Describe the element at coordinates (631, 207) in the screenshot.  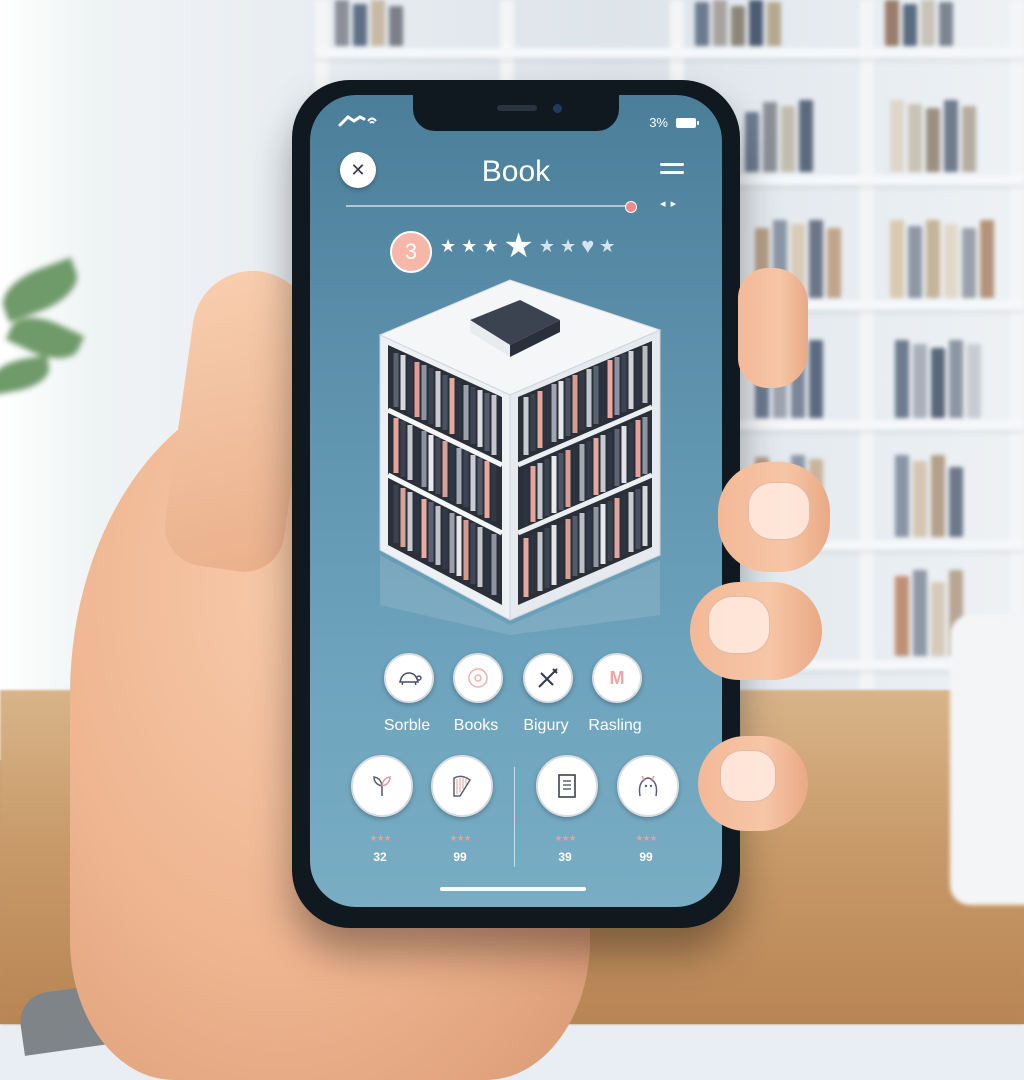
I see `progress-scrubber` at that location.